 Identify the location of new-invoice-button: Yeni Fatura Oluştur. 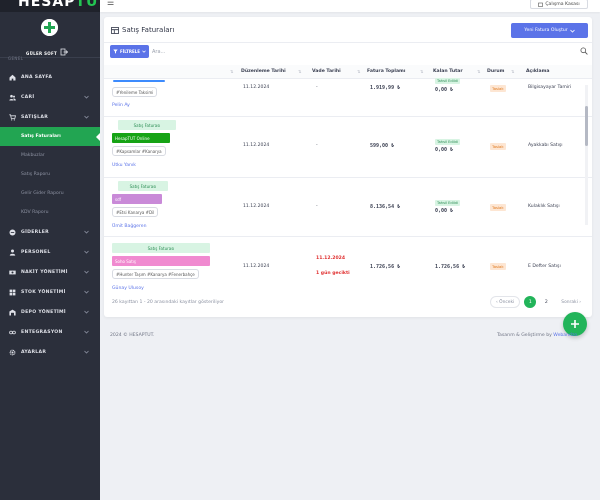
(549, 30).